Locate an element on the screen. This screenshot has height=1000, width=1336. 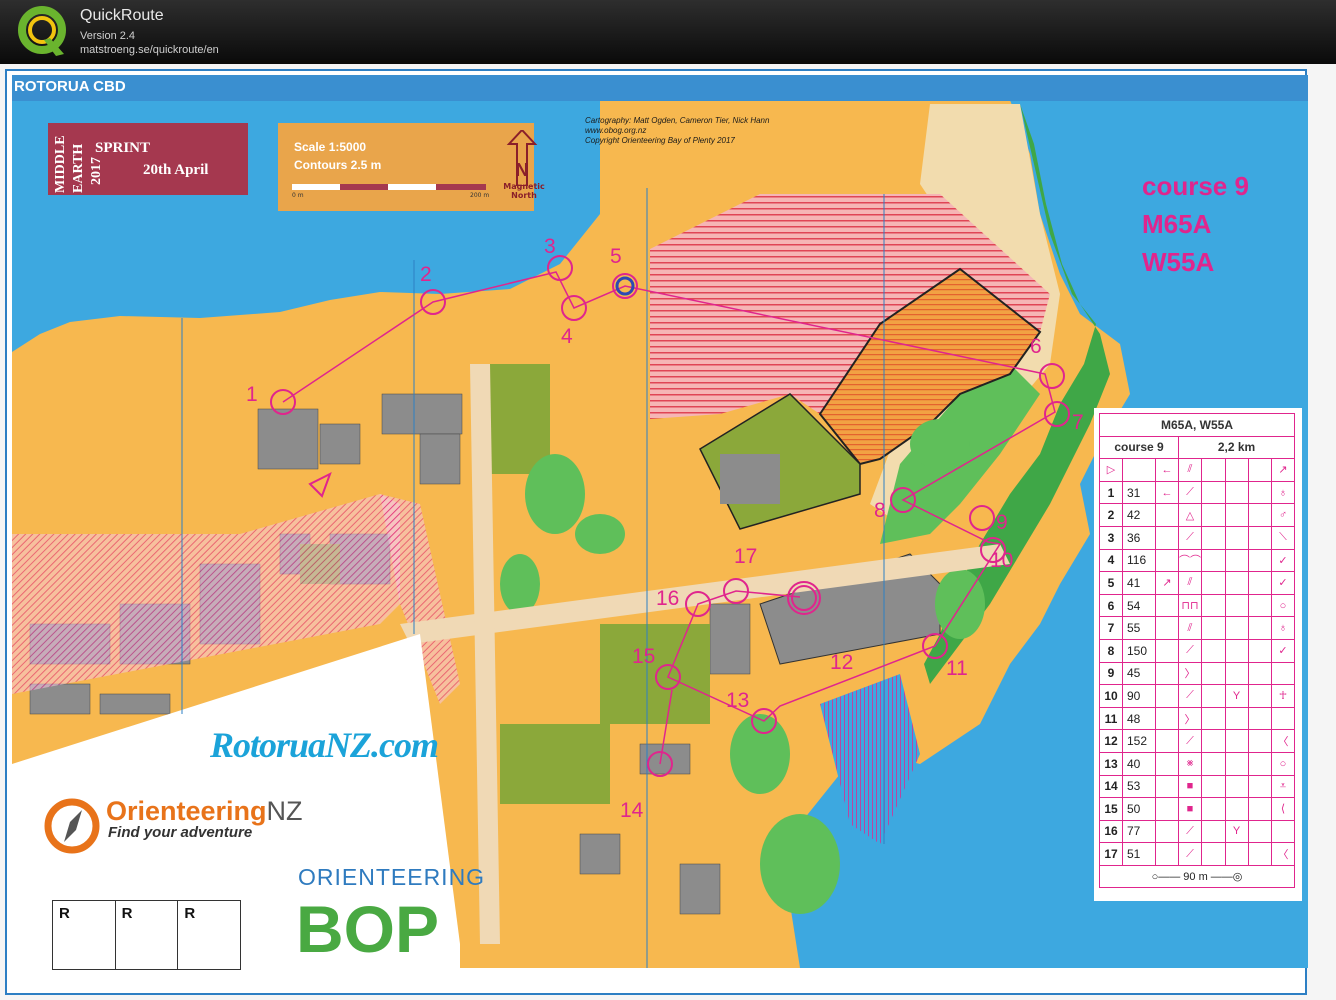
desc-cell-num: 5 is located at coordinates (1111, 583).